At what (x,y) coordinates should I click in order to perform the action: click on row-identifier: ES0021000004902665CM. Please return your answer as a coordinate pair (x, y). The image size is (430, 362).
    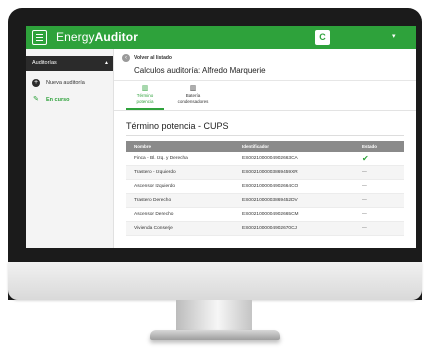
    Looking at the image, I should click on (270, 214).